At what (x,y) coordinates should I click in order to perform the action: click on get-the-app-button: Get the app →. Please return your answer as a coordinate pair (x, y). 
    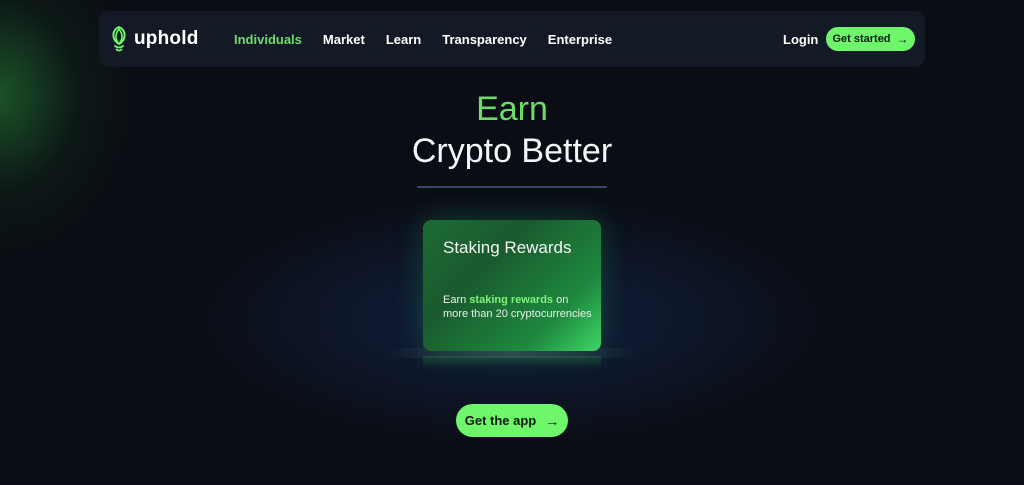
    Looking at the image, I should click on (512, 420).